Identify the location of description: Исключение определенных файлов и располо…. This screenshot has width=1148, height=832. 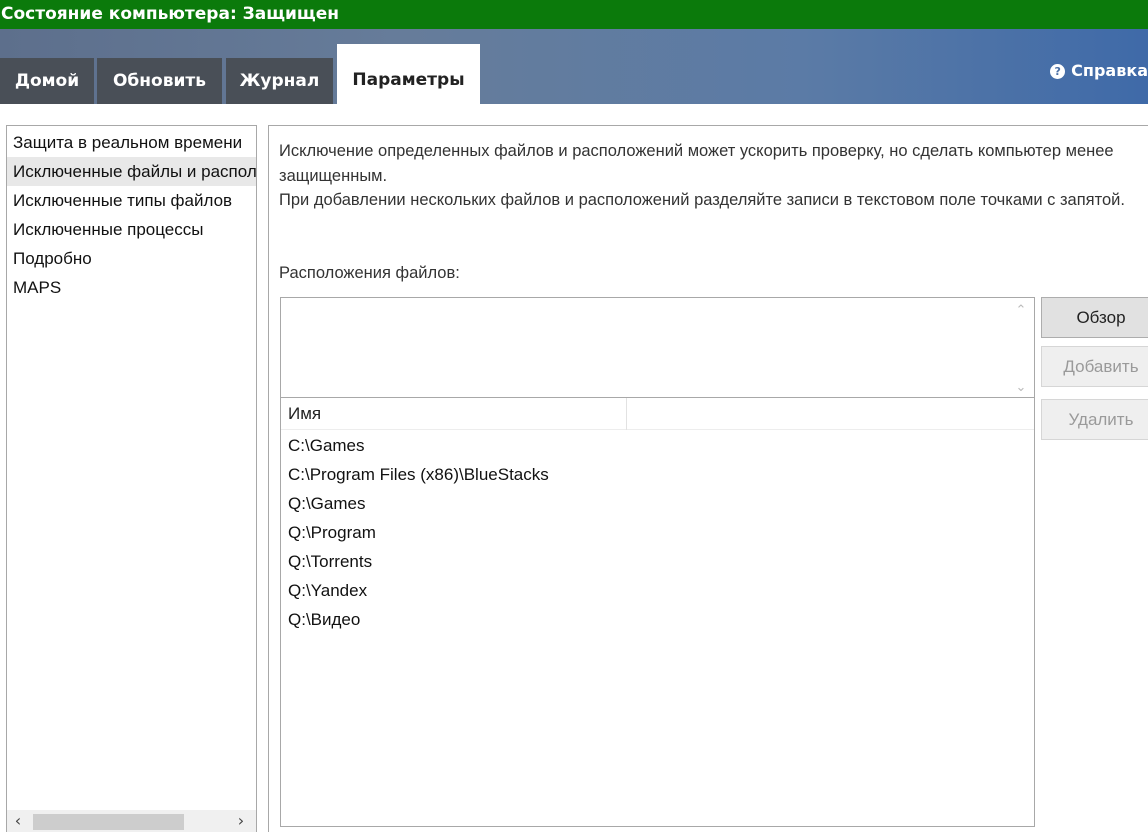
(709, 176).